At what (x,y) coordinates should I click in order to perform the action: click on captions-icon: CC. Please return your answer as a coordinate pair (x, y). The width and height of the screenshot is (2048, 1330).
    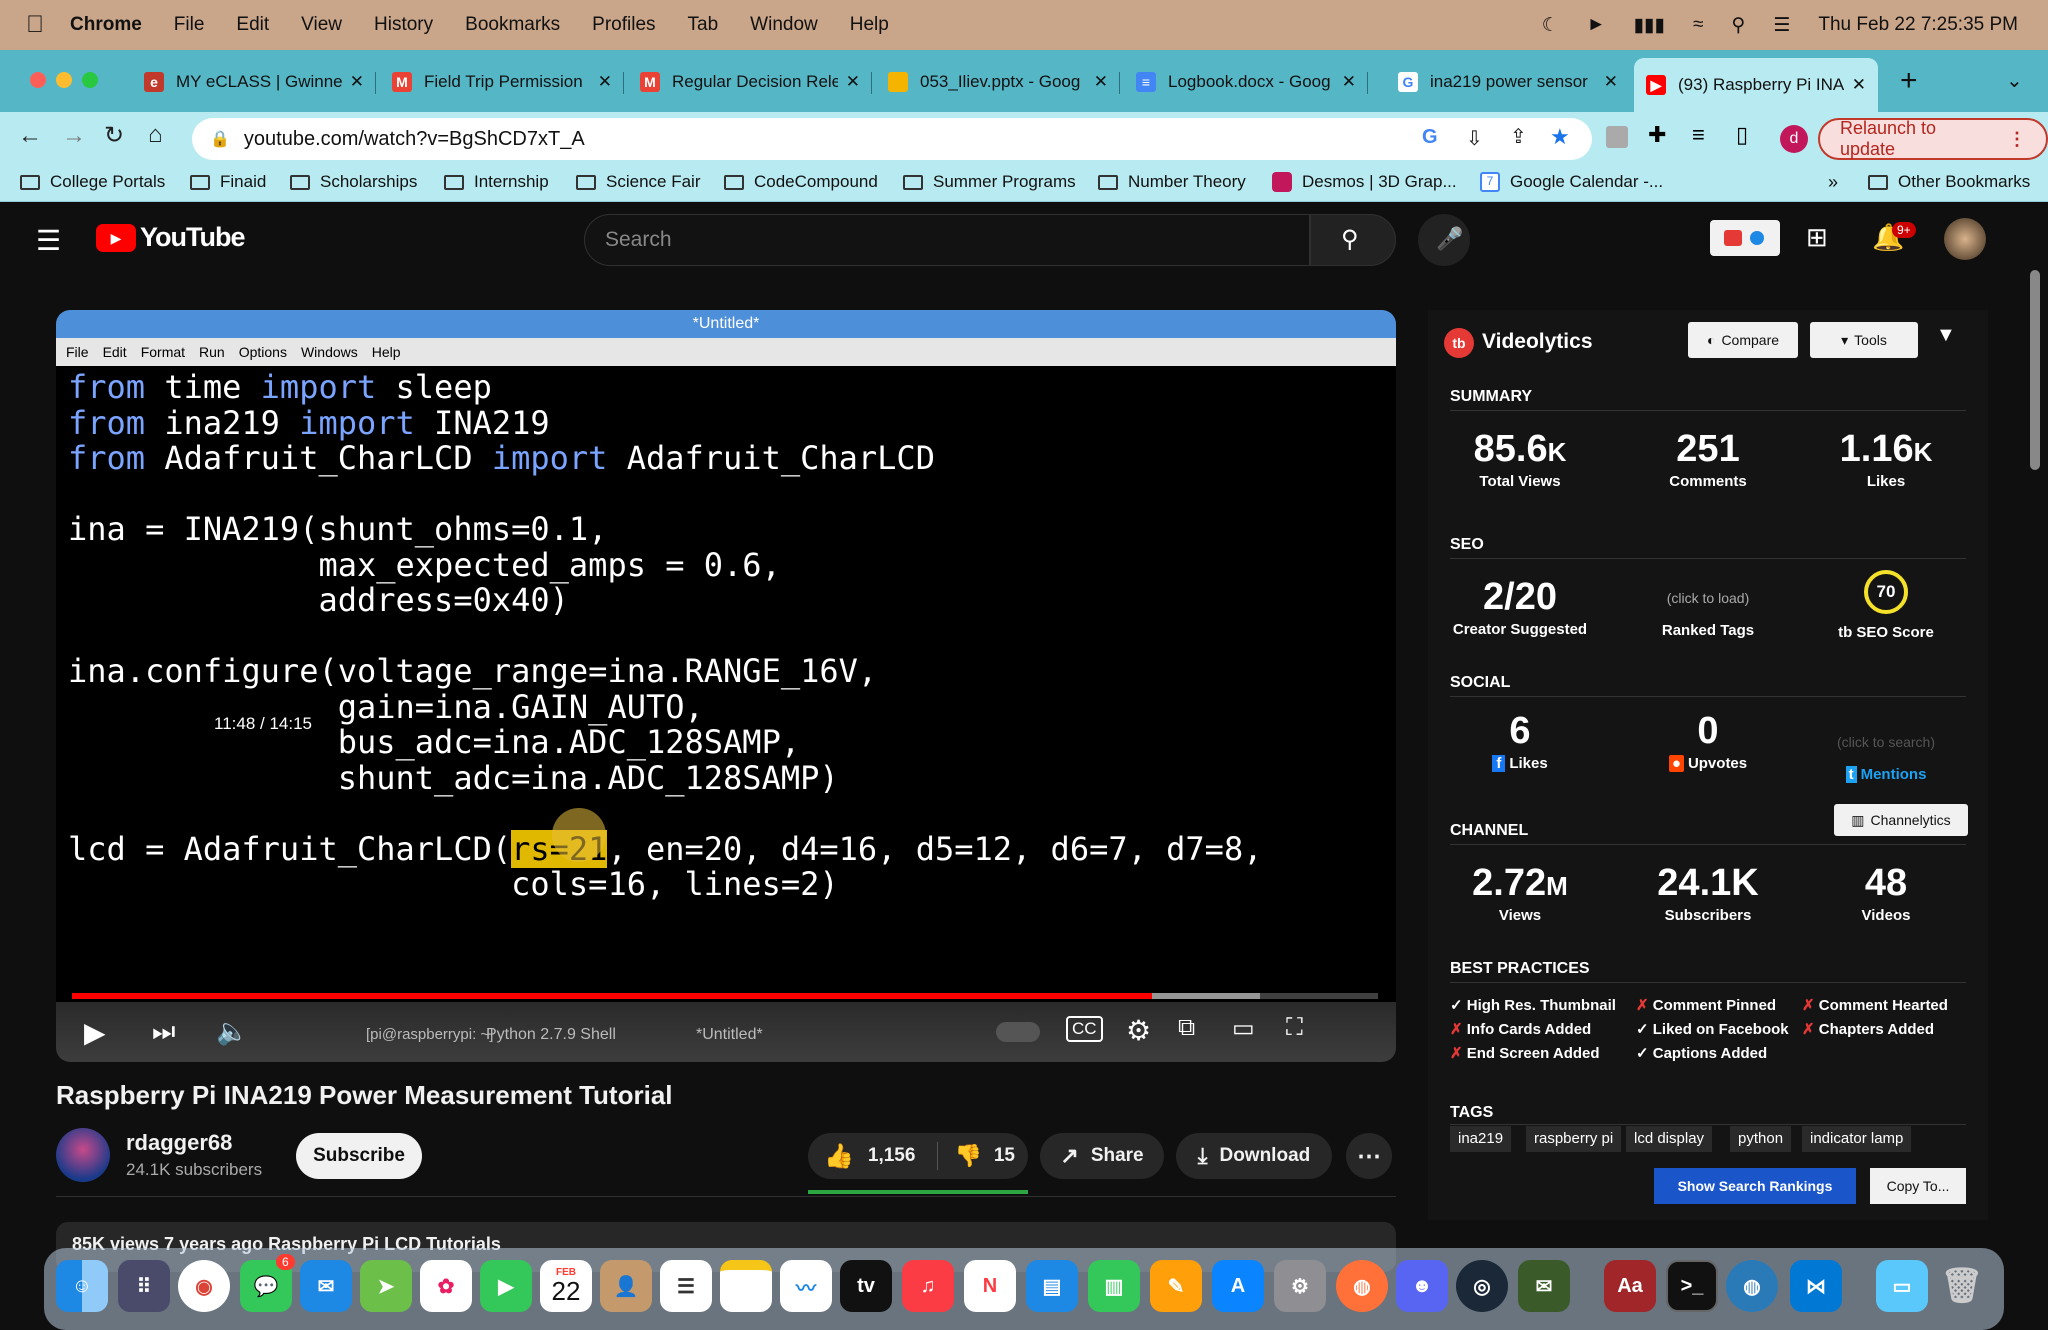
    Looking at the image, I should click on (1084, 1029).